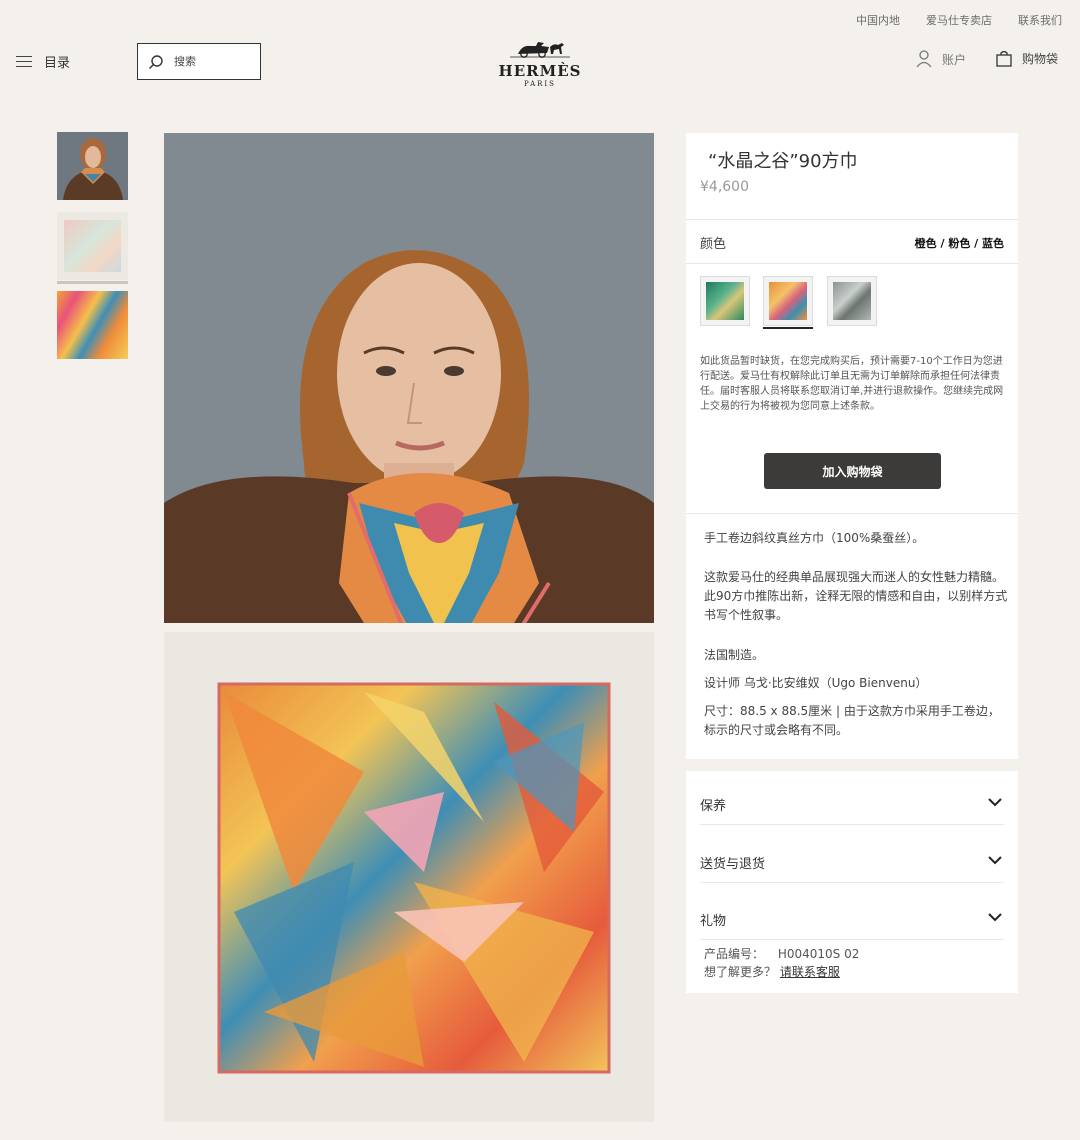 The width and height of the screenshot is (1080, 1140). I want to click on search-box, so click(199, 61).